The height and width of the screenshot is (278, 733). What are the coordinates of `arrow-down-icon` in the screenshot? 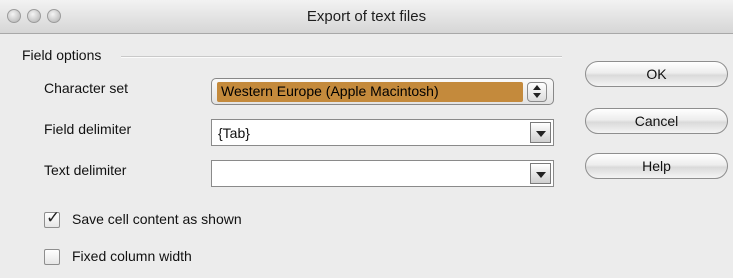 It's located at (537, 95).